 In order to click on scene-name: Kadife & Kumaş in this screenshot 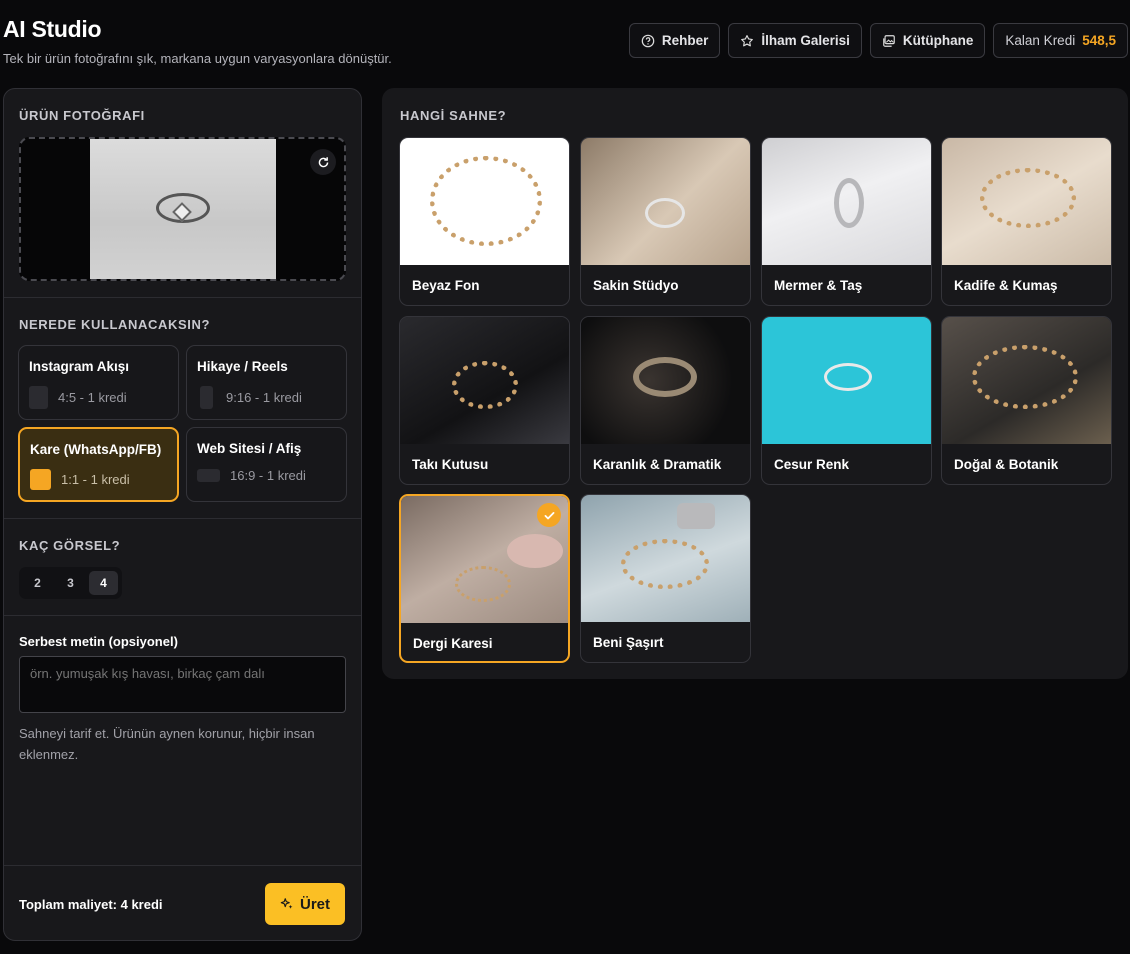, I will do `click(1006, 285)`.